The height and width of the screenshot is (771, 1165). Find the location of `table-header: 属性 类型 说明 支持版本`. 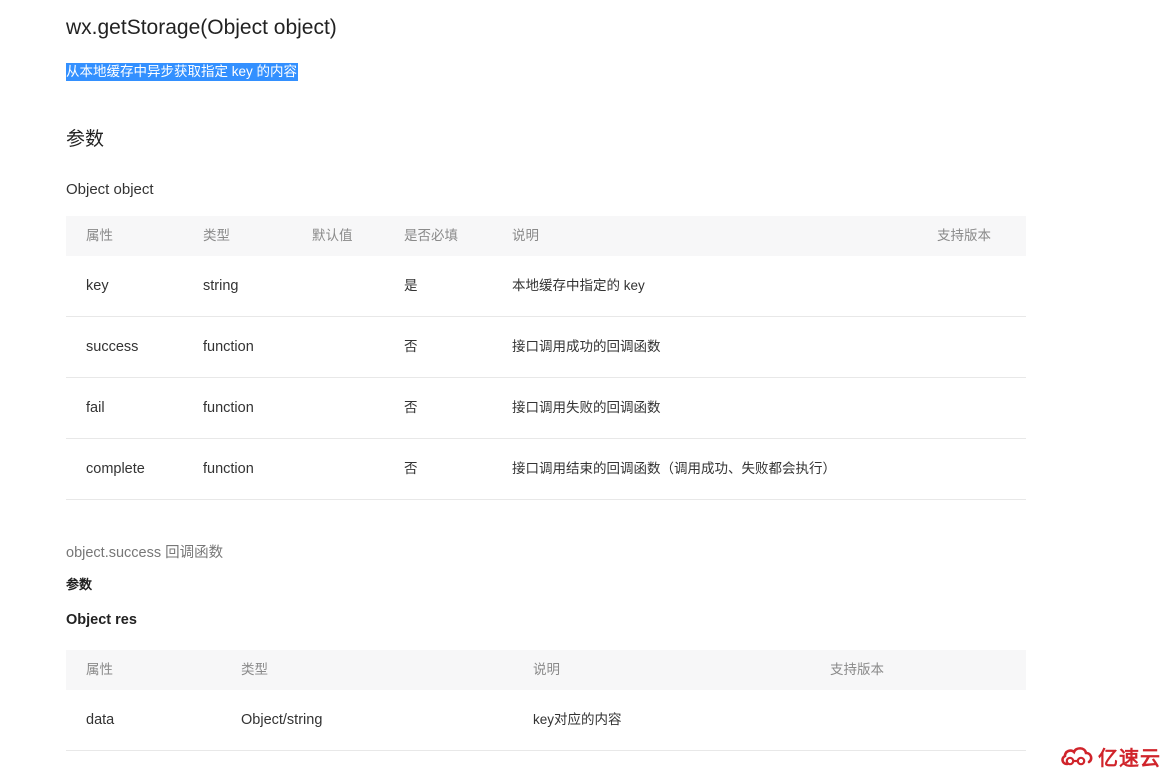

table-header: 属性 类型 说明 支持版本 is located at coordinates (546, 670).